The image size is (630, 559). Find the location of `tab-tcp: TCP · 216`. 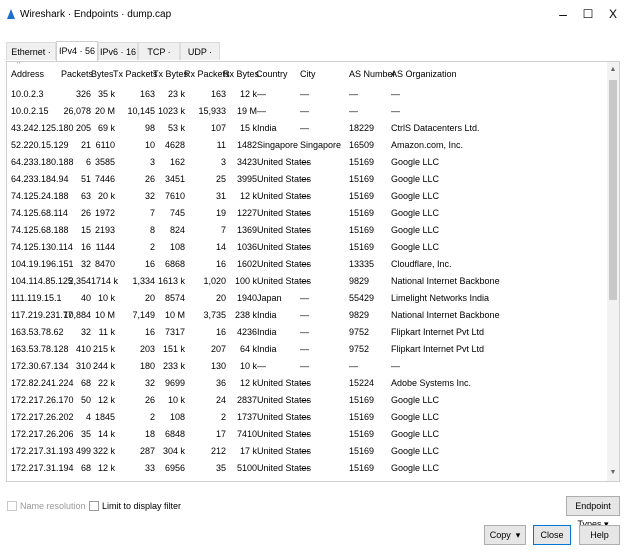

tab-tcp: TCP · 216 is located at coordinates (159, 58).